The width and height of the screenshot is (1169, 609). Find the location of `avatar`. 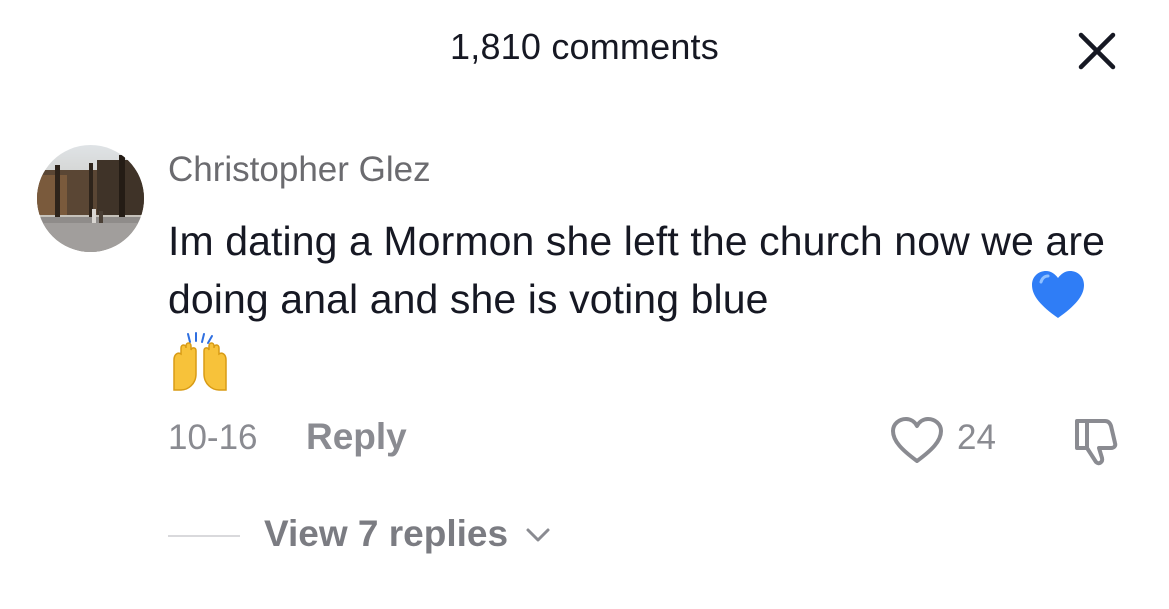

avatar is located at coordinates (90, 198).